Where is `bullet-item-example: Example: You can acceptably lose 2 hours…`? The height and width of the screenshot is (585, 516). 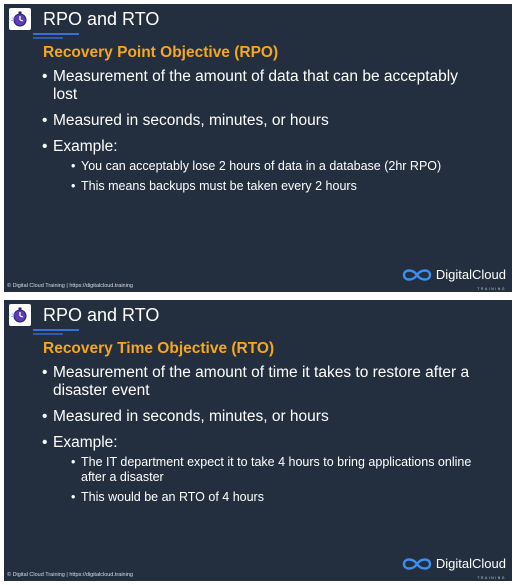
bullet-item-example: Example: You can acceptably lose 2 hours… is located at coordinates (262, 166).